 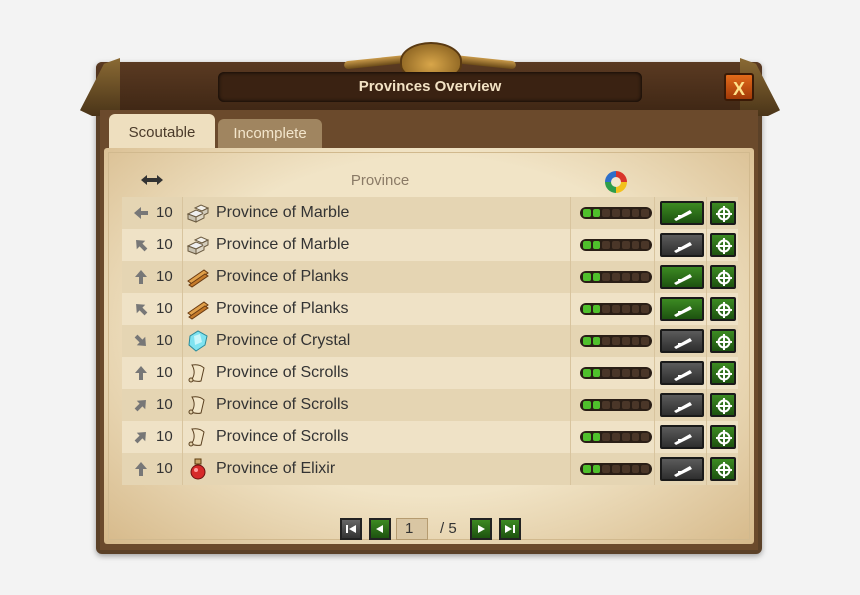 I want to click on marble-icon, so click(x=198, y=245).